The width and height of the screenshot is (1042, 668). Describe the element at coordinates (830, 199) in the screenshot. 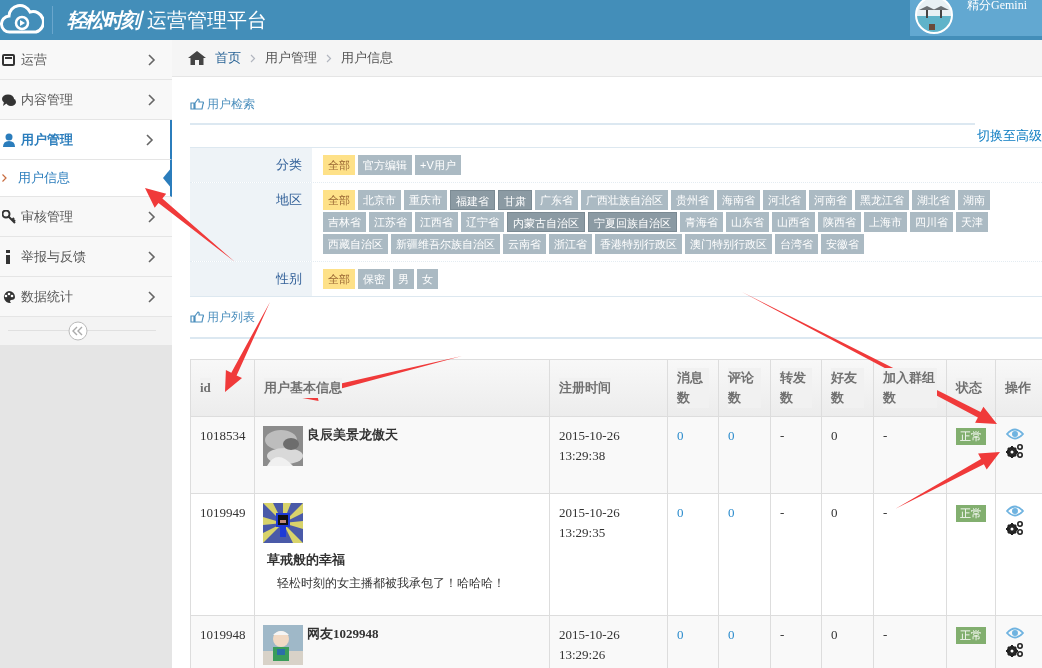

I see `filter-tag: 河南省` at that location.